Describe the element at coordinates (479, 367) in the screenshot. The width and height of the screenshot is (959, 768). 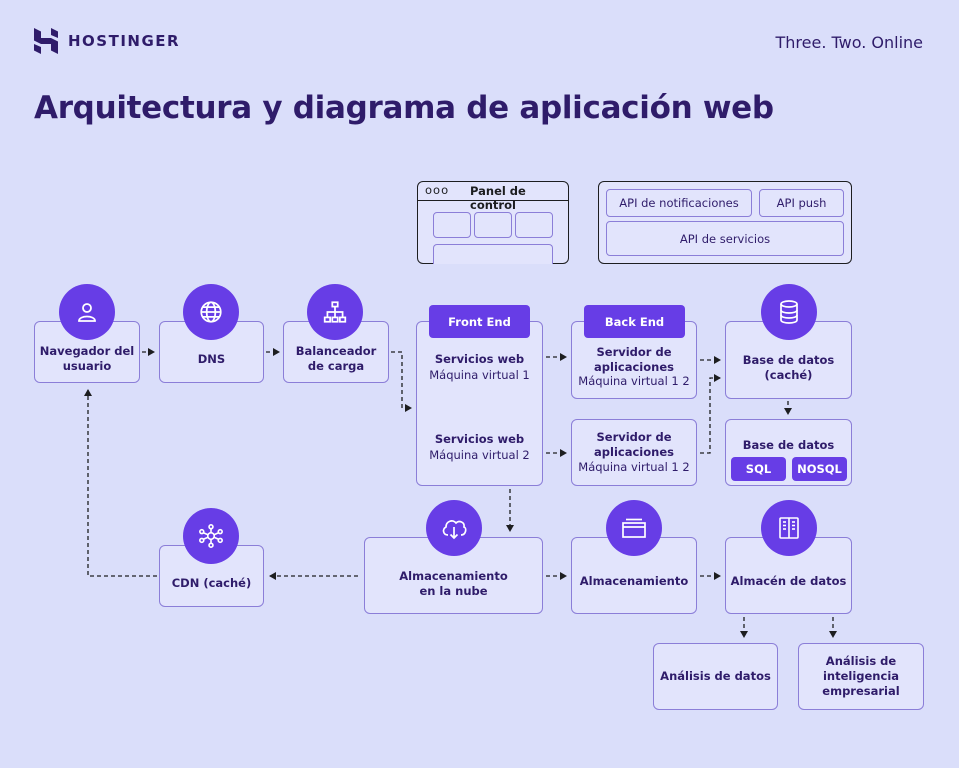
I see `web-service-1: Servicios web Máquina virtual 1` at that location.